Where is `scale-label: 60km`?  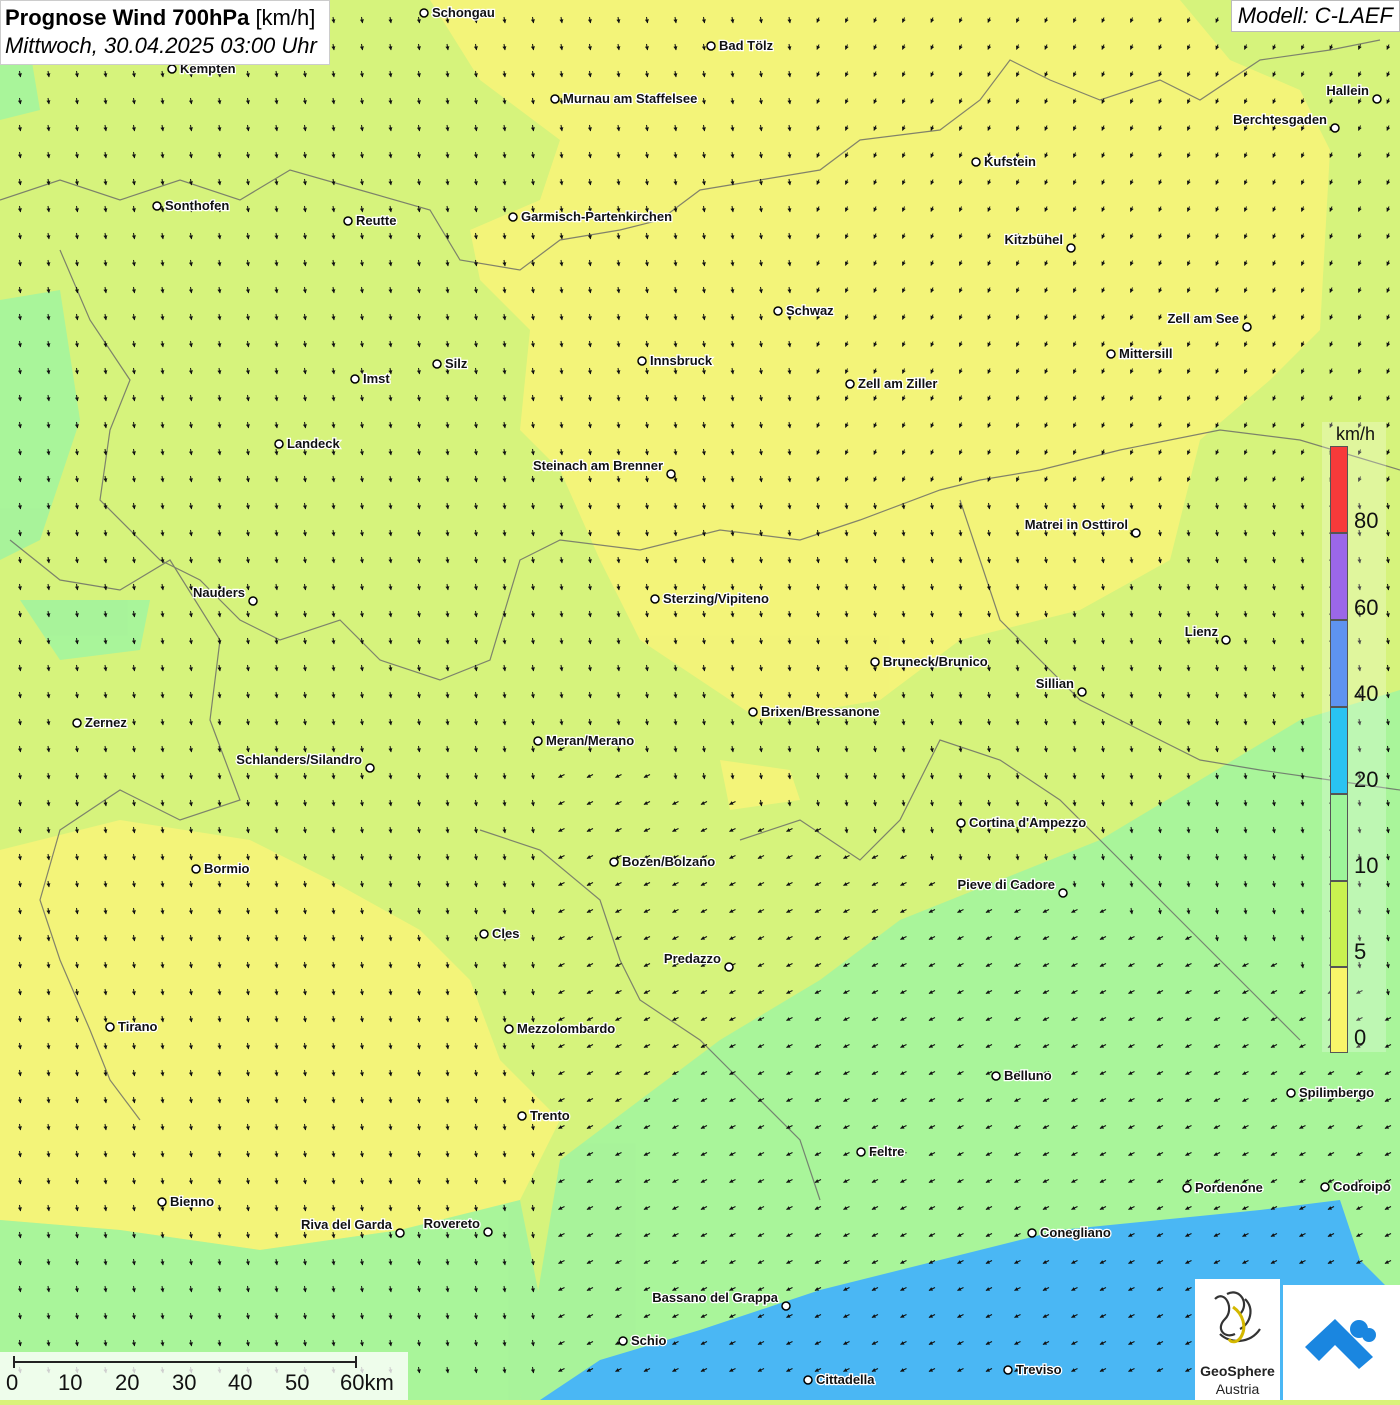 scale-label: 60km is located at coordinates (367, 1382).